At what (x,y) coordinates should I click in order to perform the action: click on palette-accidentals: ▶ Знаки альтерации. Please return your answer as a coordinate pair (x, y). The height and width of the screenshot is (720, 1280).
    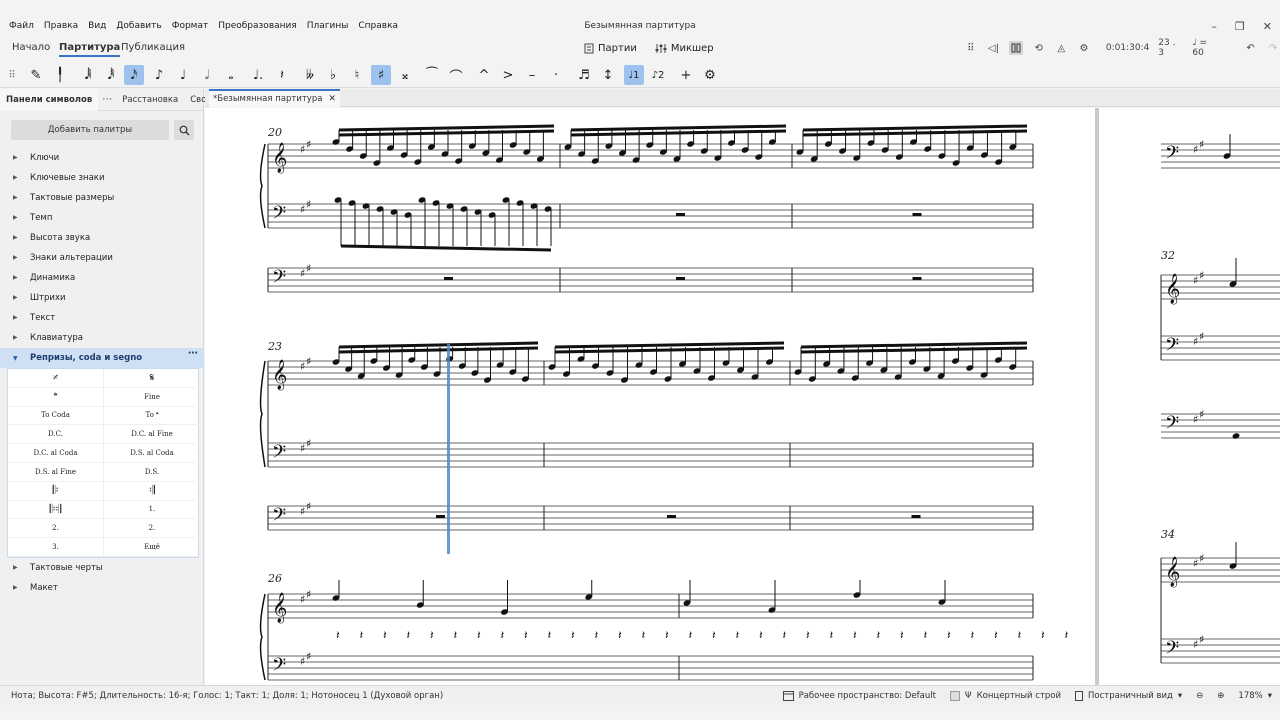
    Looking at the image, I should click on (102, 258).